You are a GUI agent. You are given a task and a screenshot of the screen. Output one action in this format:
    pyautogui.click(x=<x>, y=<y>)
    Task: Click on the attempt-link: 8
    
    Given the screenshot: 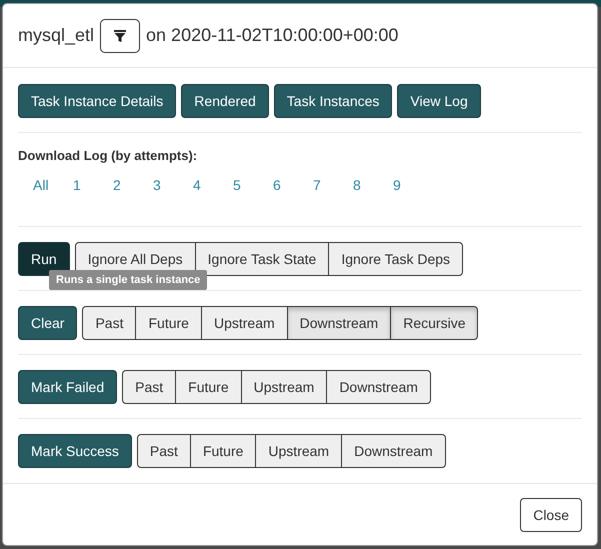 What is the action you would take?
    pyautogui.click(x=373, y=185)
    